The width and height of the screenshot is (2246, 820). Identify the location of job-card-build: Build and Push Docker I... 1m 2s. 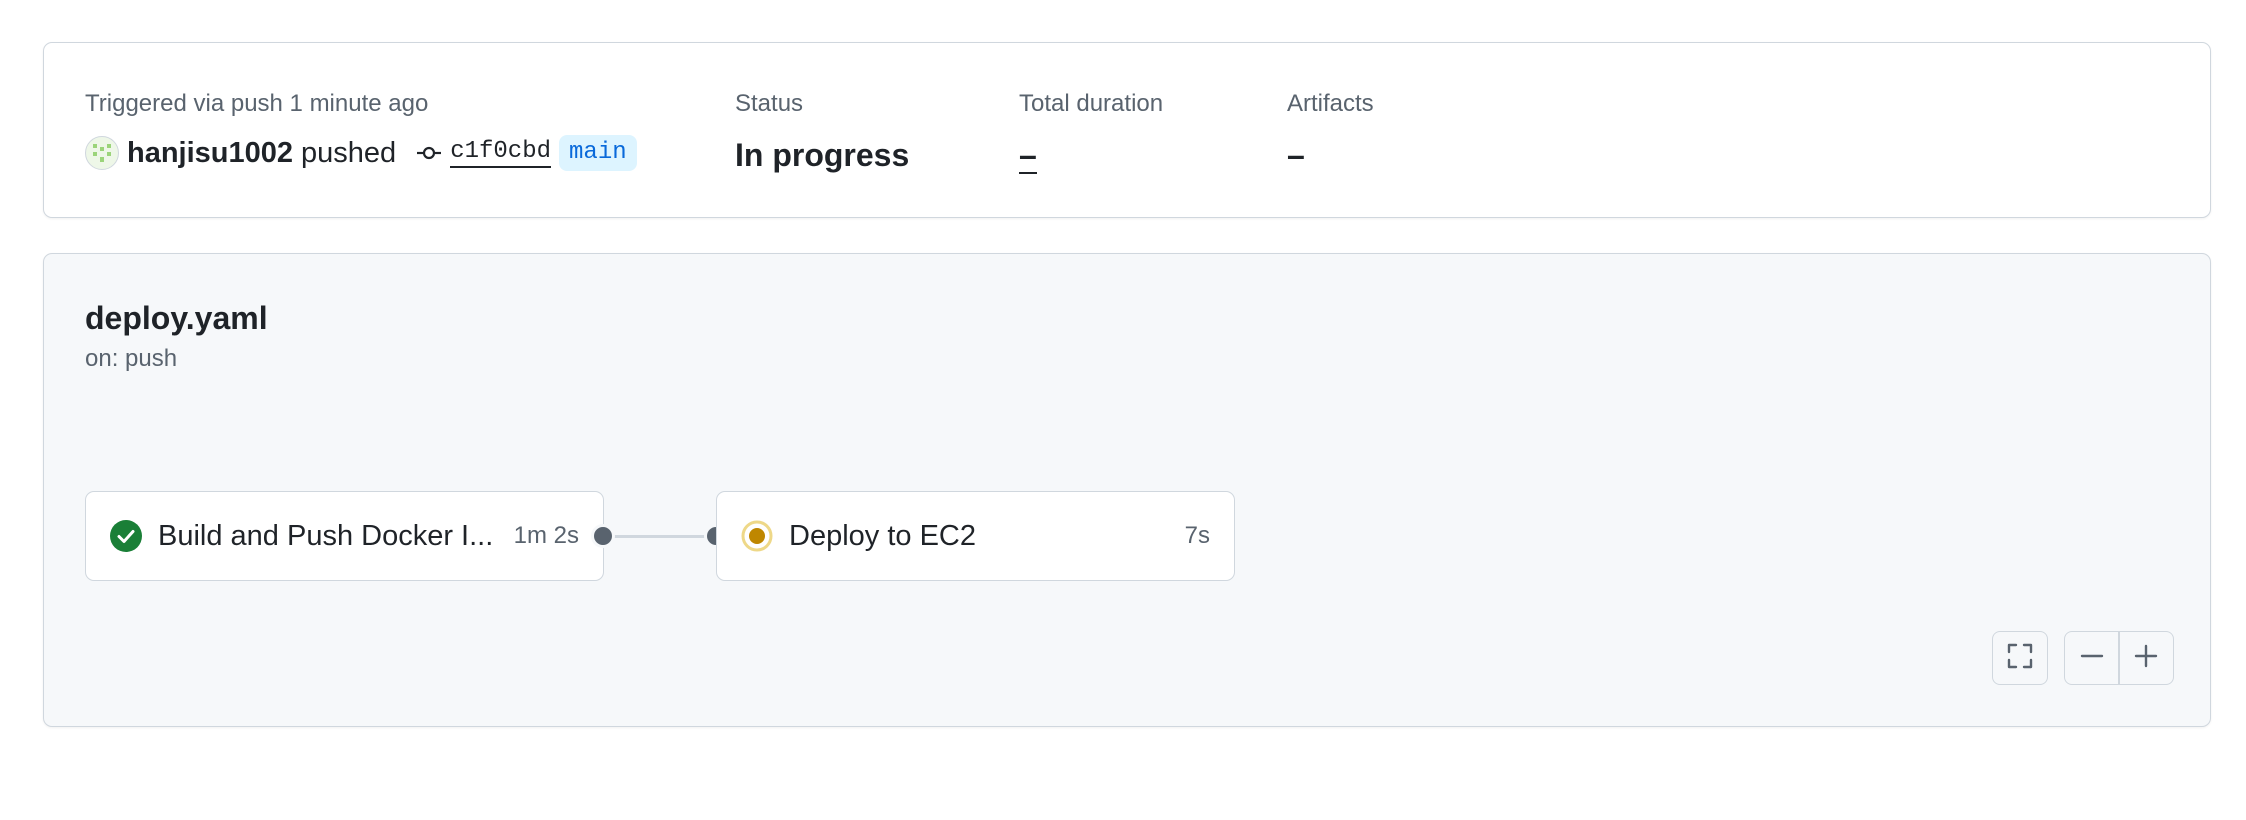
(344, 536).